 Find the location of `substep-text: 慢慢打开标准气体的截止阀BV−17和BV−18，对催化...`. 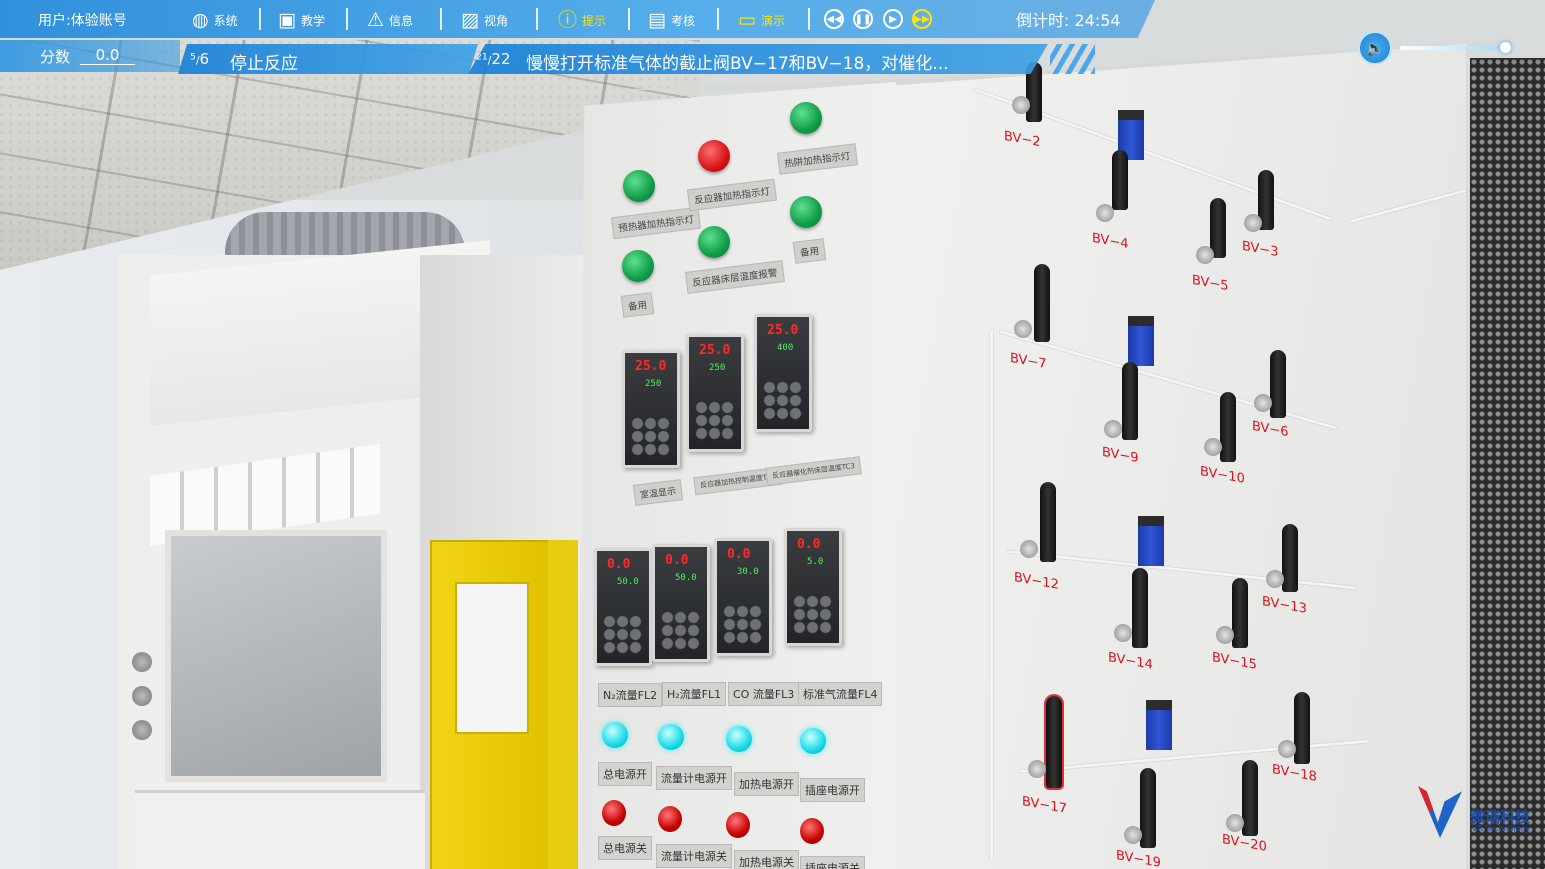

substep-text: 慢慢打开标准气体的截止阀BV−17和BV−18，对催化... is located at coordinates (737, 64).